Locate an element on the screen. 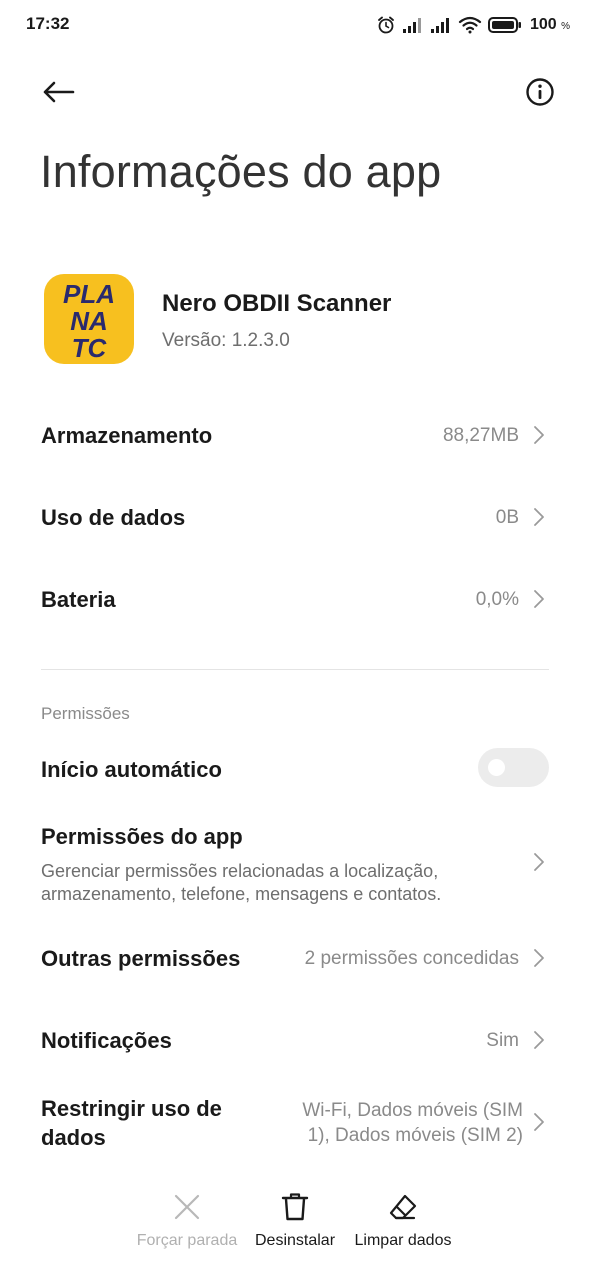 This screenshot has width=590, height=1280. info-circle-icon is located at coordinates (540, 92).